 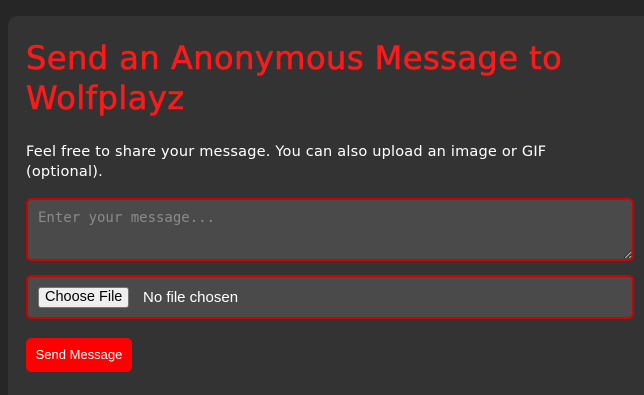 What do you see at coordinates (330, 297) in the screenshot?
I see `file-upload-field: Choose File No file chosen` at bounding box center [330, 297].